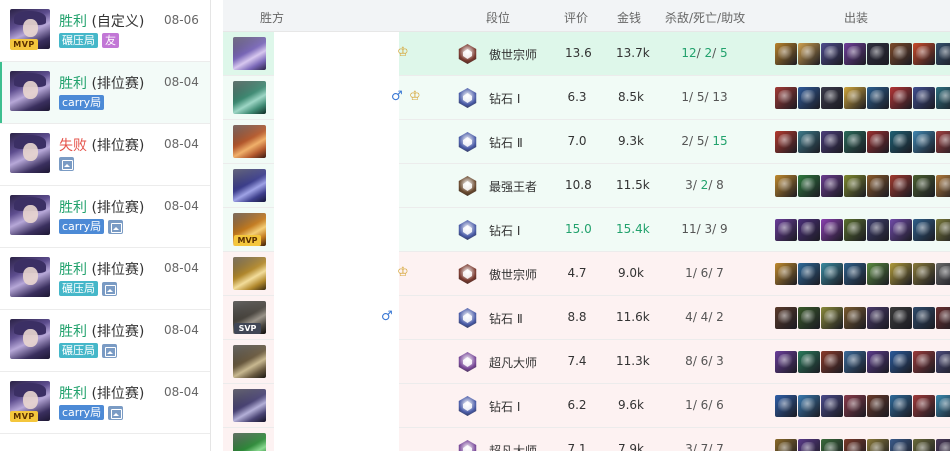 This screenshot has height=451, width=950. Describe the element at coordinates (586, 439) in the screenshot. I see `player-row: 超凡大师 7.1 7.9k 3/ 7/ 7` at that location.